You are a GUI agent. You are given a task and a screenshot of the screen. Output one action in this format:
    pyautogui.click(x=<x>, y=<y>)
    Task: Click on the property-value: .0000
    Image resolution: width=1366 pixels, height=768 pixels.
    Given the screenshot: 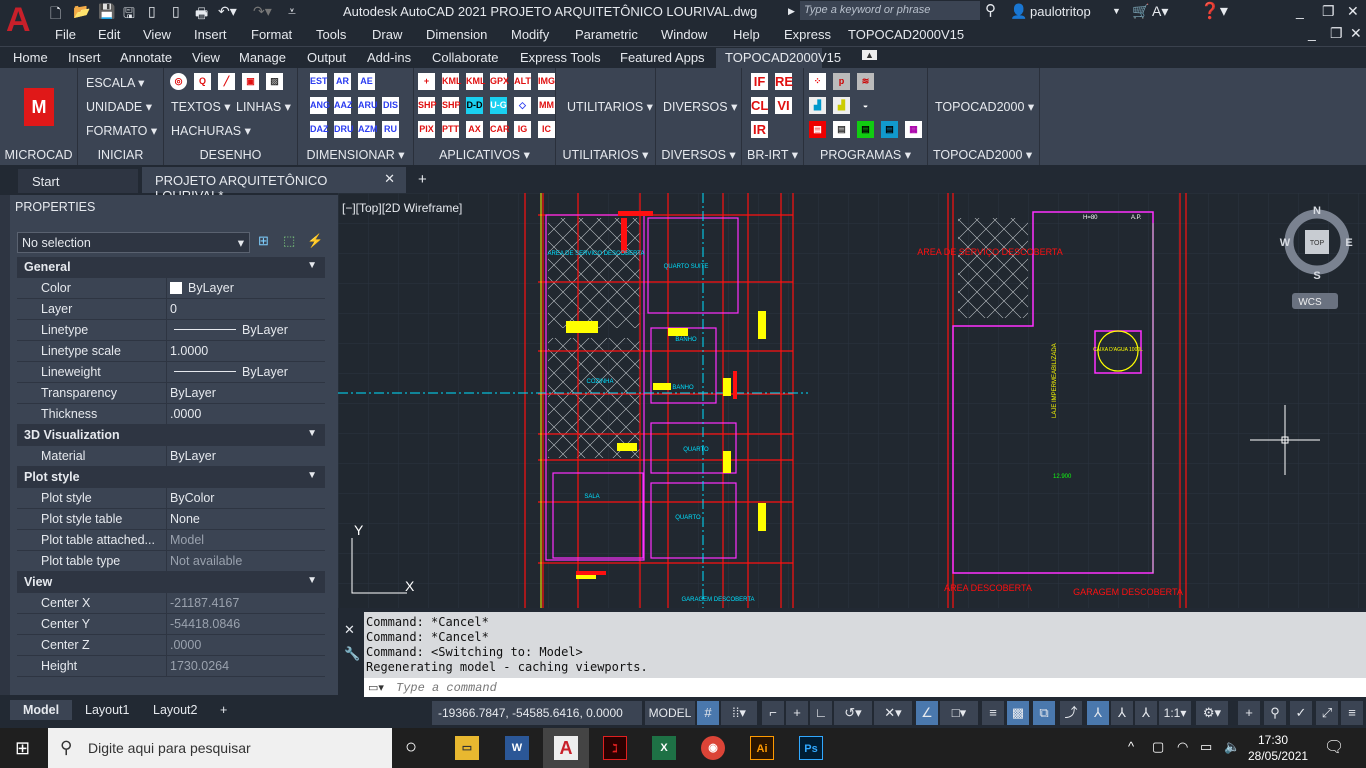 What is the action you would take?
    pyautogui.click(x=185, y=645)
    